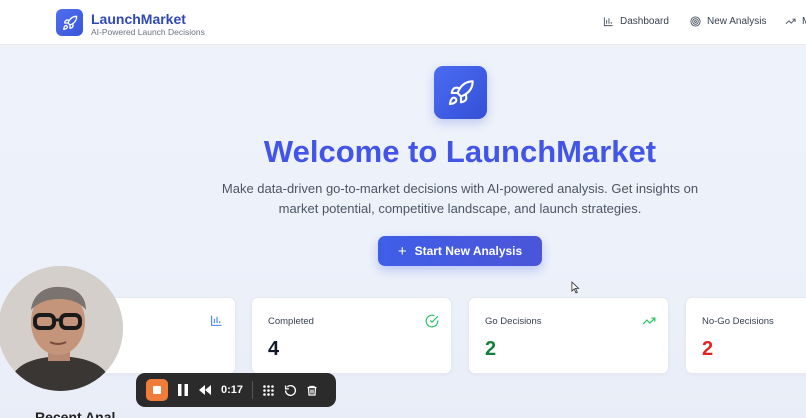  What do you see at coordinates (268, 390) in the screenshot?
I see `grid-icon` at bounding box center [268, 390].